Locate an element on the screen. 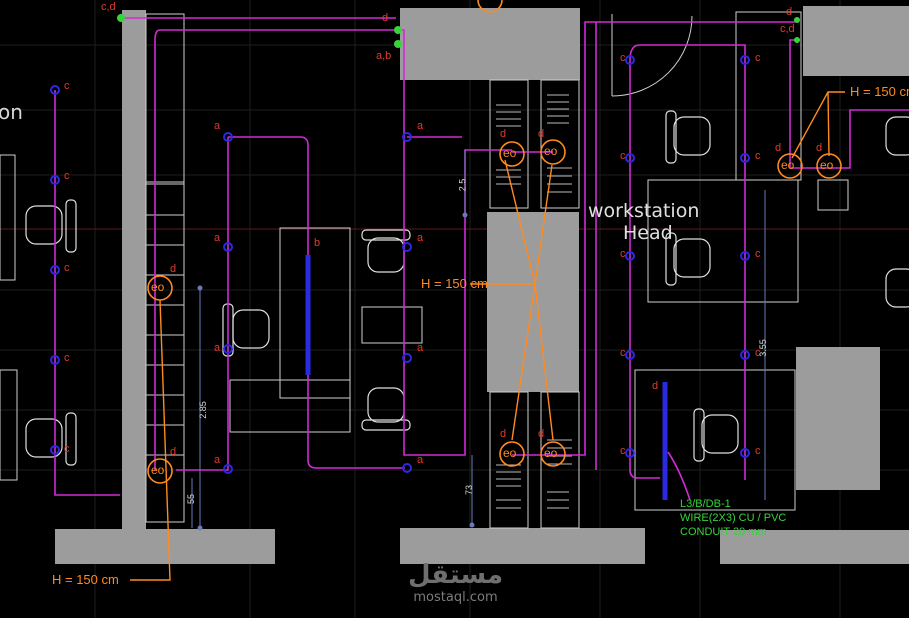  watermark-logo-text: مستقل is located at coordinates (455, 575).